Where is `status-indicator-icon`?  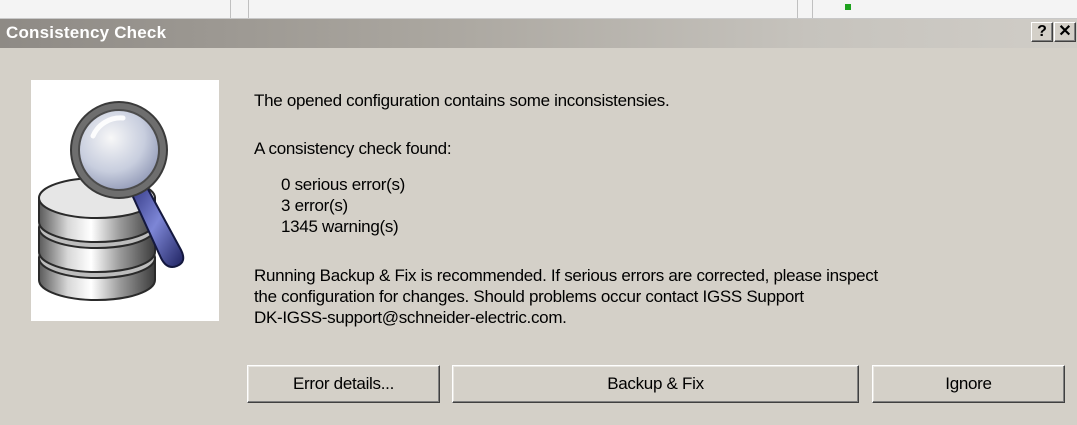
status-indicator-icon is located at coordinates (848, 7).